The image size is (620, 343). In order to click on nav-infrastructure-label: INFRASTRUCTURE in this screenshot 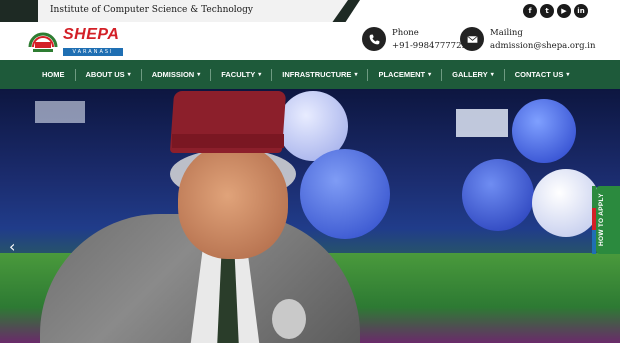, I will do `click(317, 74)`.